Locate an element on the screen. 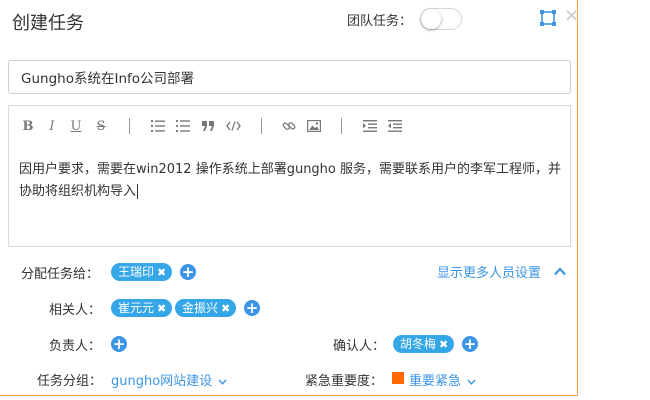 This screenshot has width=650, height=400. confirmer-tag: 胡冬梅 ✖ is located at coordinates (424, 344).